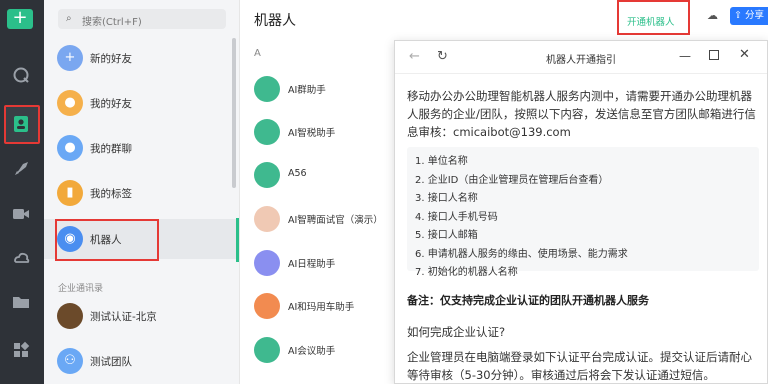 The height and width of the screenshot is (384, 768). What do you see at coordinates (111, 104) in the screenshot?
I see `contact-item-label: 我的好友` at bounding box center [111, 104].